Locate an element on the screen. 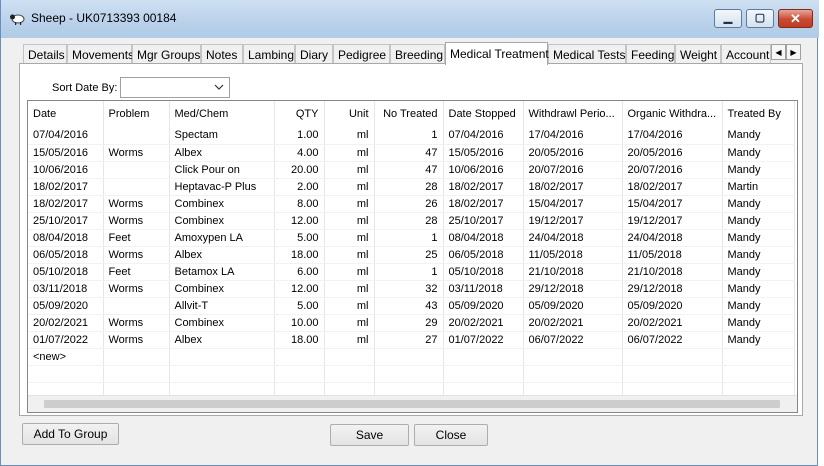 The height and width of the screenshot is (466, 824). tab-account: Account is located at coordinates (746, 54).